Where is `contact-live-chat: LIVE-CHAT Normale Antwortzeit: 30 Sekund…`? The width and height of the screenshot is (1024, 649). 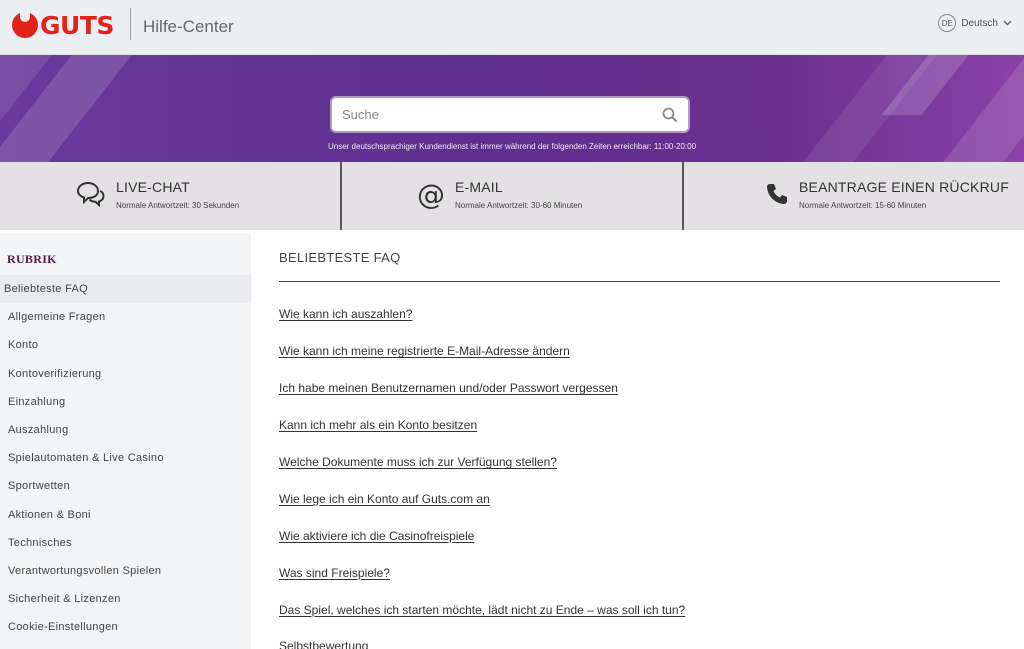 contact-live-chat: LIVE-CHAT Normale Antwortzeit: 30 Sekund… is located at coordinates (171, 196).